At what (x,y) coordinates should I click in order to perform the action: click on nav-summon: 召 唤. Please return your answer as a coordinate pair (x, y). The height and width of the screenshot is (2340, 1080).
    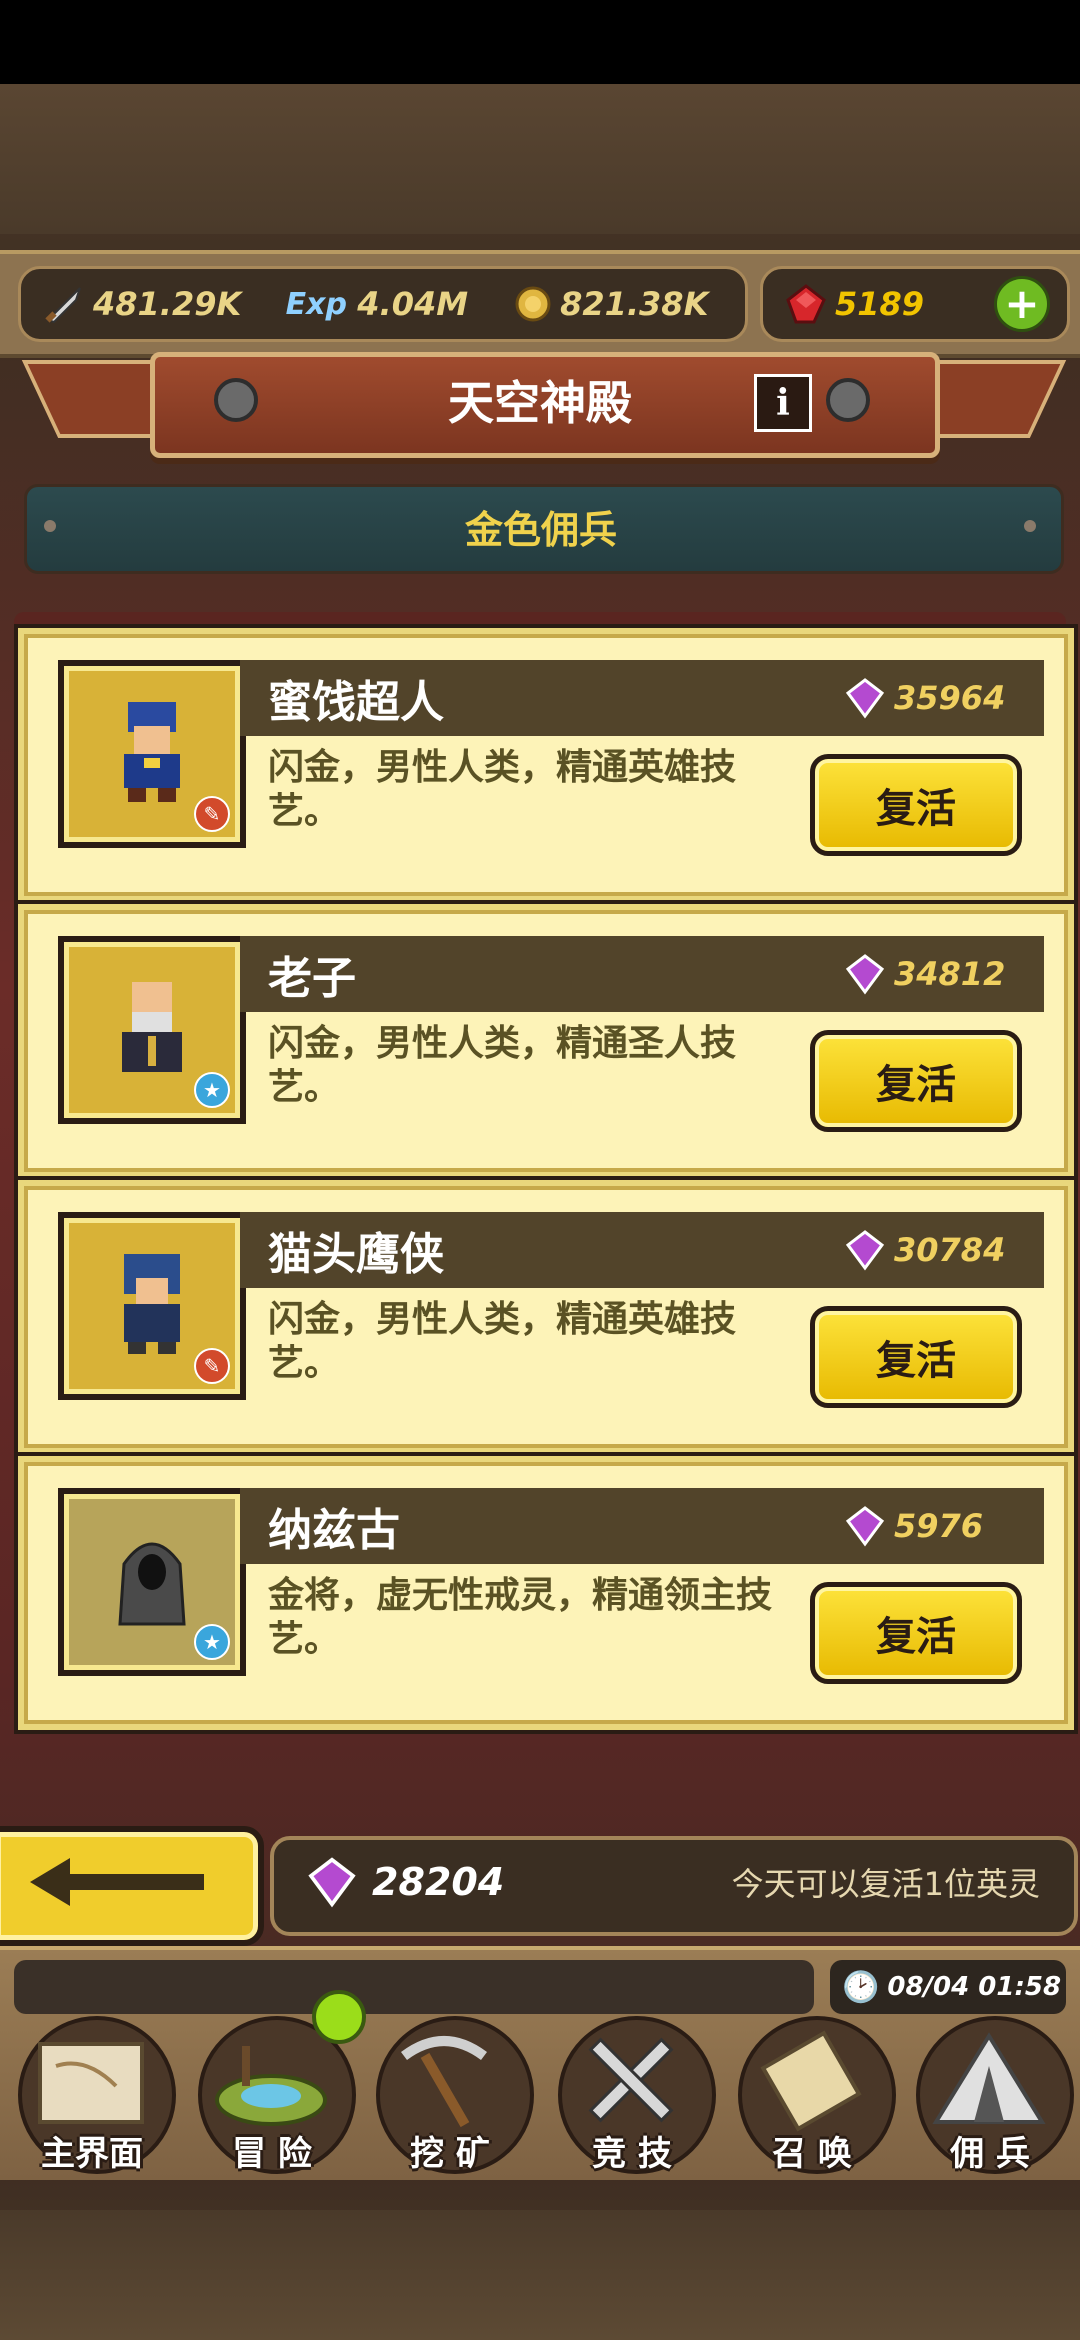
    Looking at the image, I should click on (812, 2096).